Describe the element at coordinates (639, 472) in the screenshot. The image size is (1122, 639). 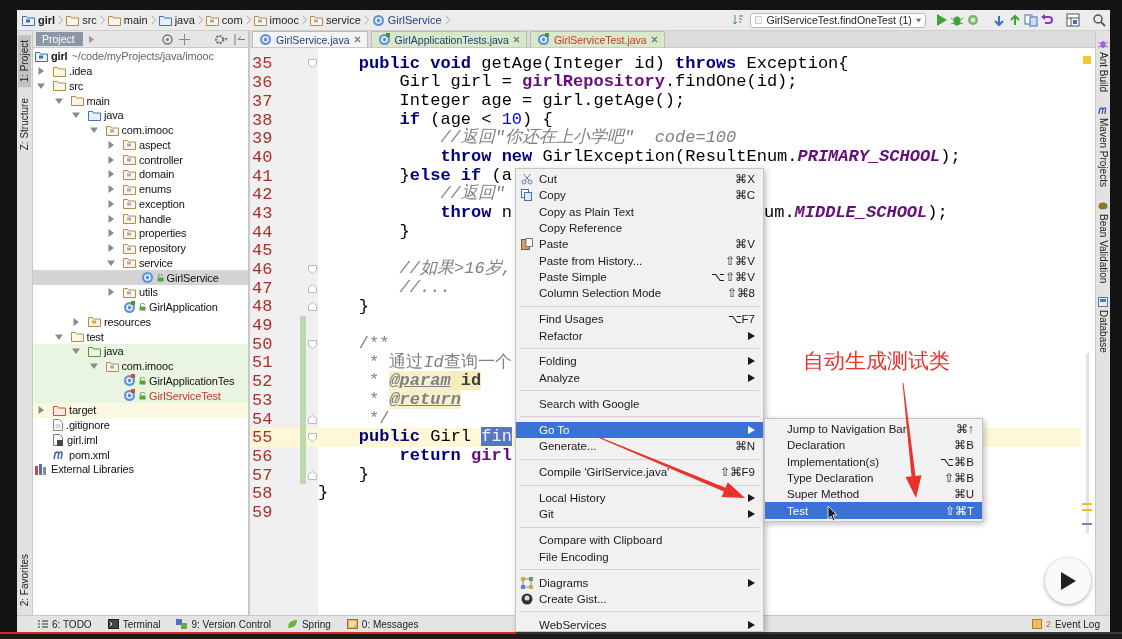
I see `menu-item: Compile 'GirlService.java' ⇧⌘F9` at that location.